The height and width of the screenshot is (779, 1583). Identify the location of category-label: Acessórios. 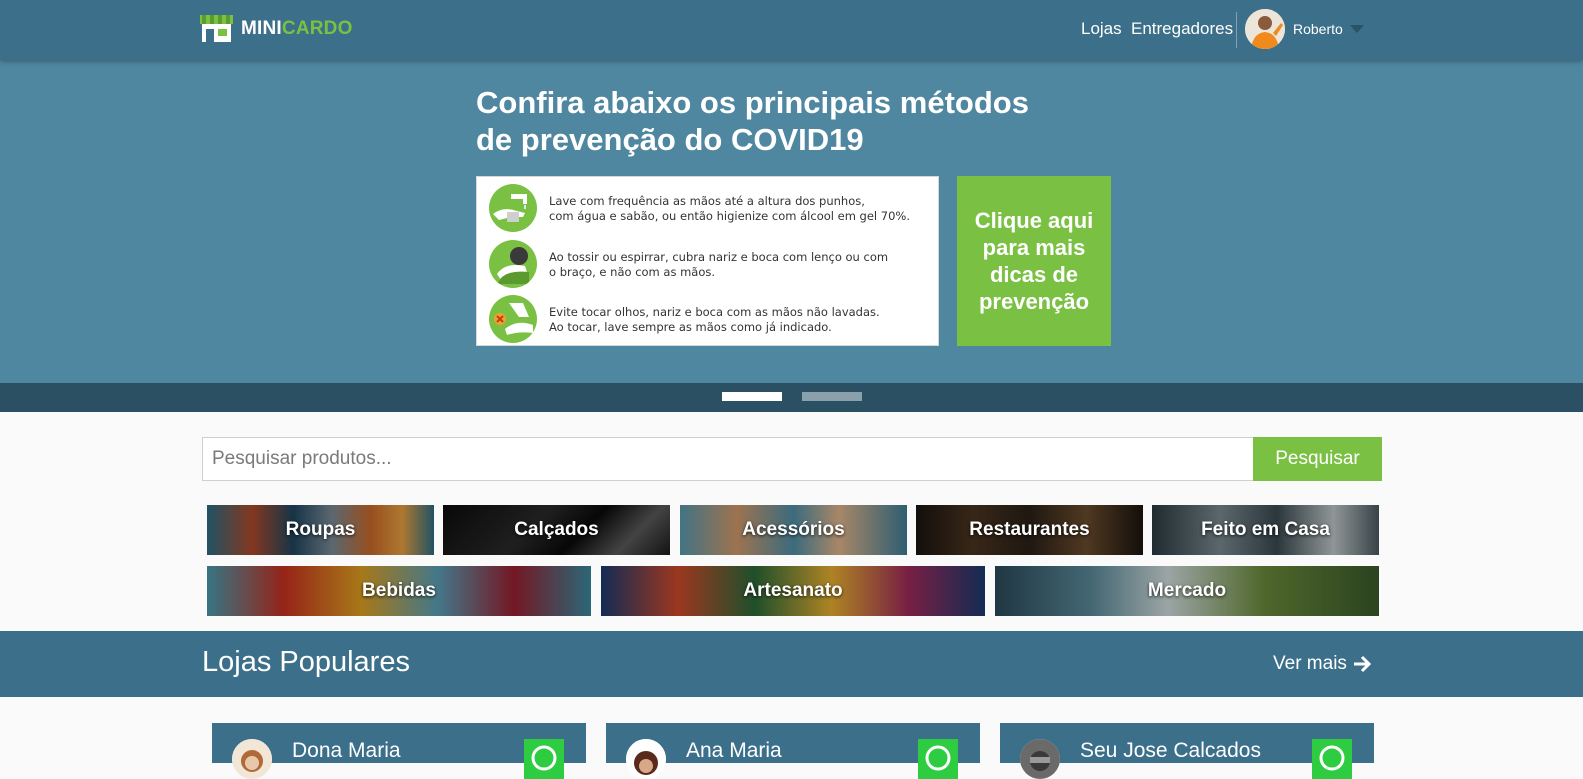
(793, 529).